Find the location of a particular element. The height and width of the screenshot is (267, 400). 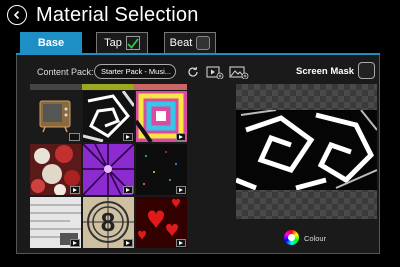

tile-purple-rays is located at coordinates (108, 169).